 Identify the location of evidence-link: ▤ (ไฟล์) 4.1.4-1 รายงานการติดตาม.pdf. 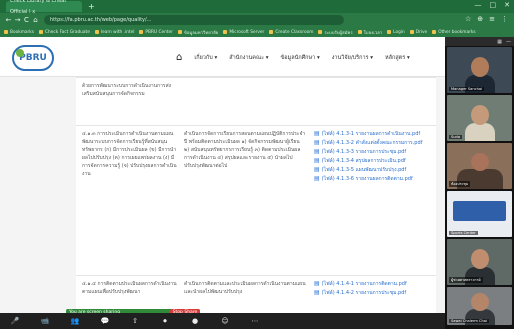
(373, 284).